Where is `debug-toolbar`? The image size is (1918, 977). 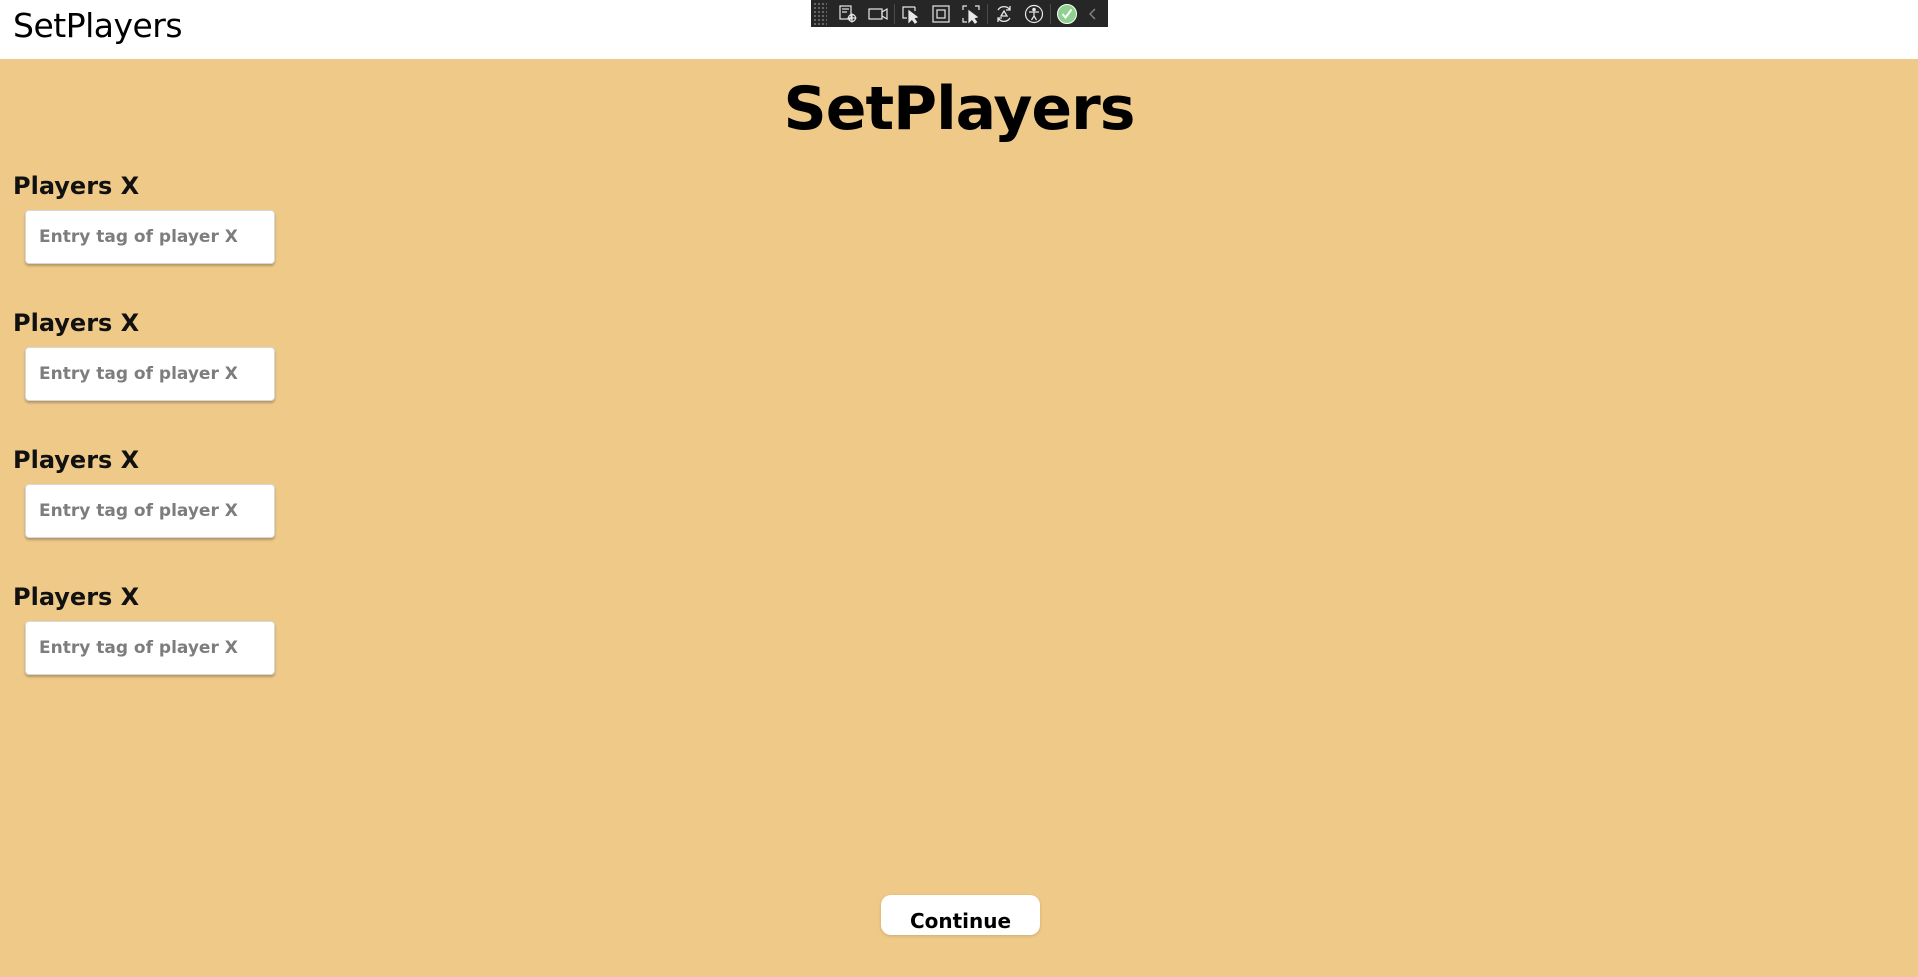
debug-toolbar is located at coordinates (959, 13).